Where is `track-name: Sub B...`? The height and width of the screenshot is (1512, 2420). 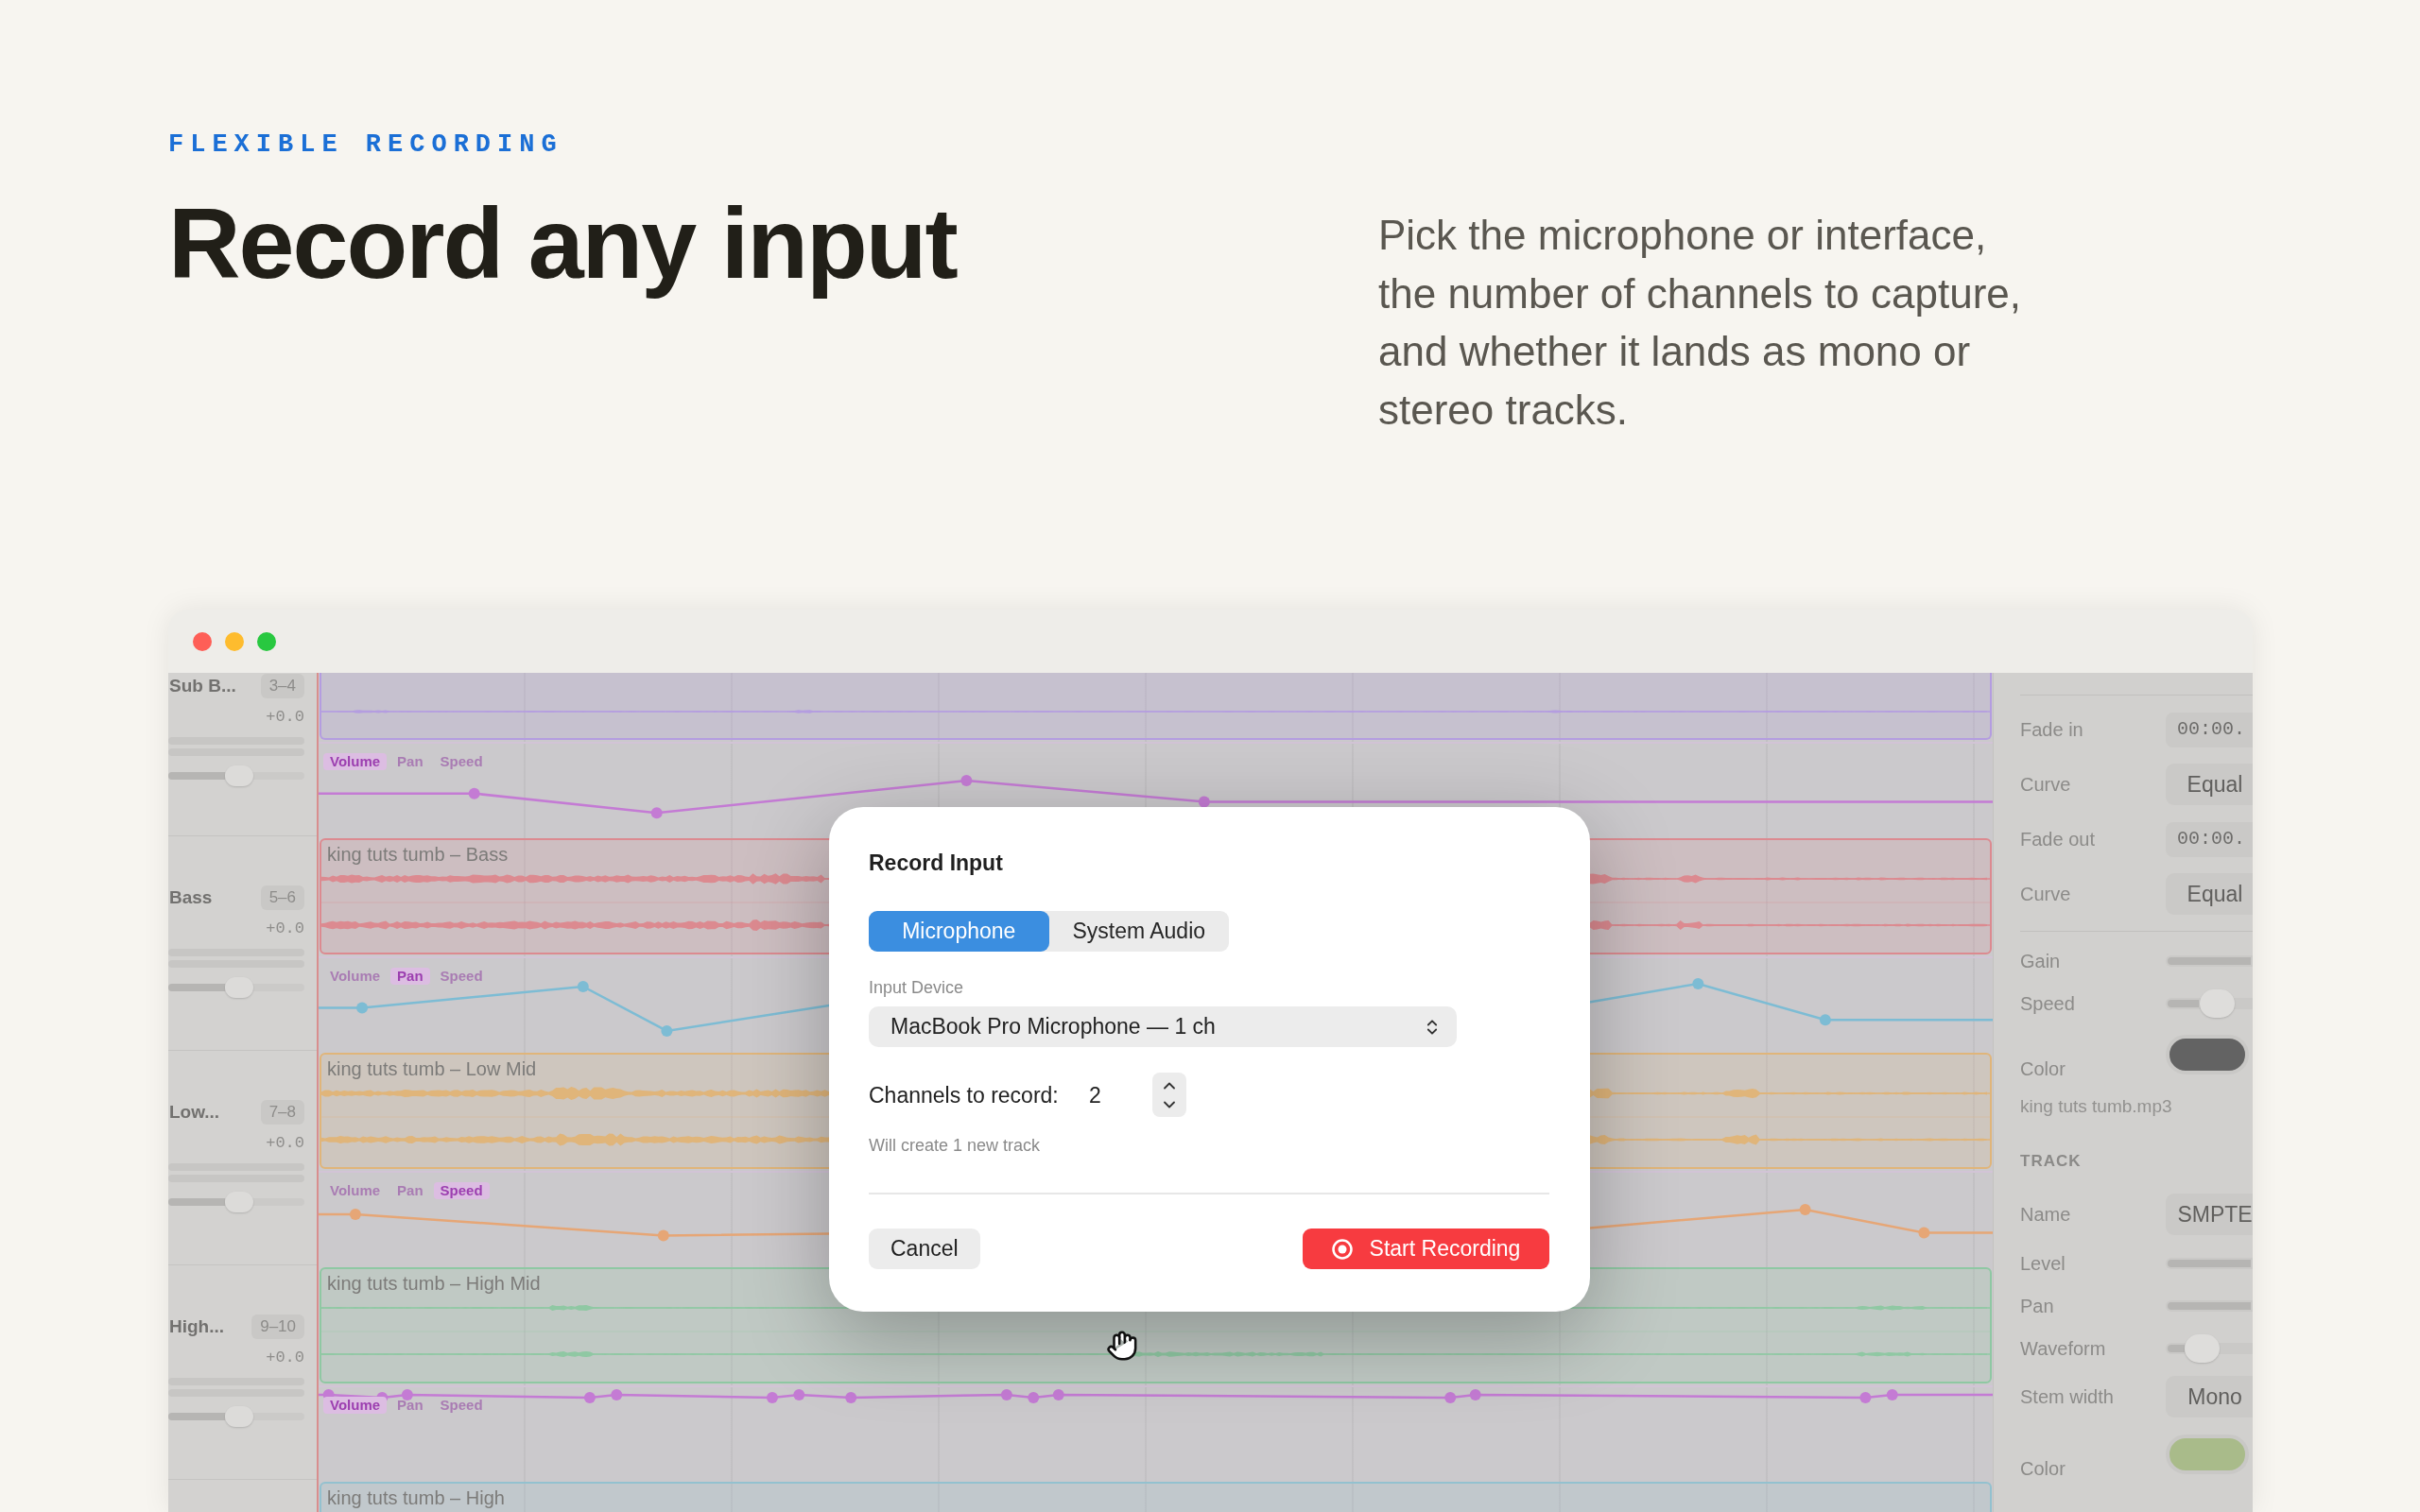 track-name: Sub B... is located at coordinates (202, 686).